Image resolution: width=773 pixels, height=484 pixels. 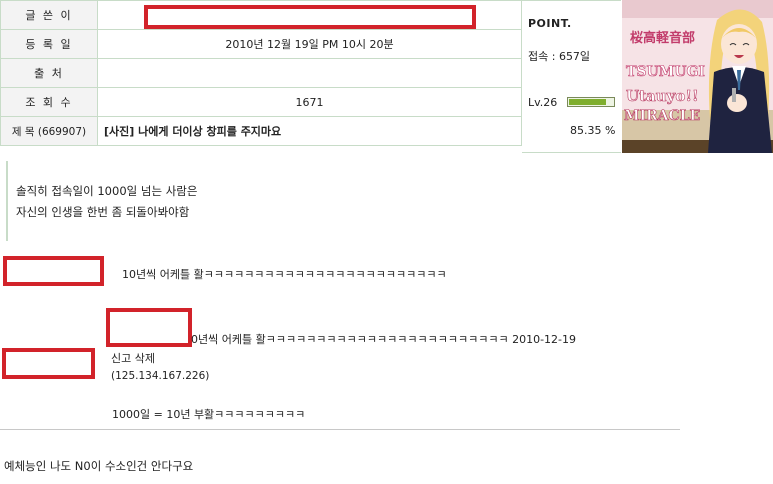 What do you see at coordinates (340, 429) in the screenshot?
I see `comment-divider` at bounding box center [340, 429].